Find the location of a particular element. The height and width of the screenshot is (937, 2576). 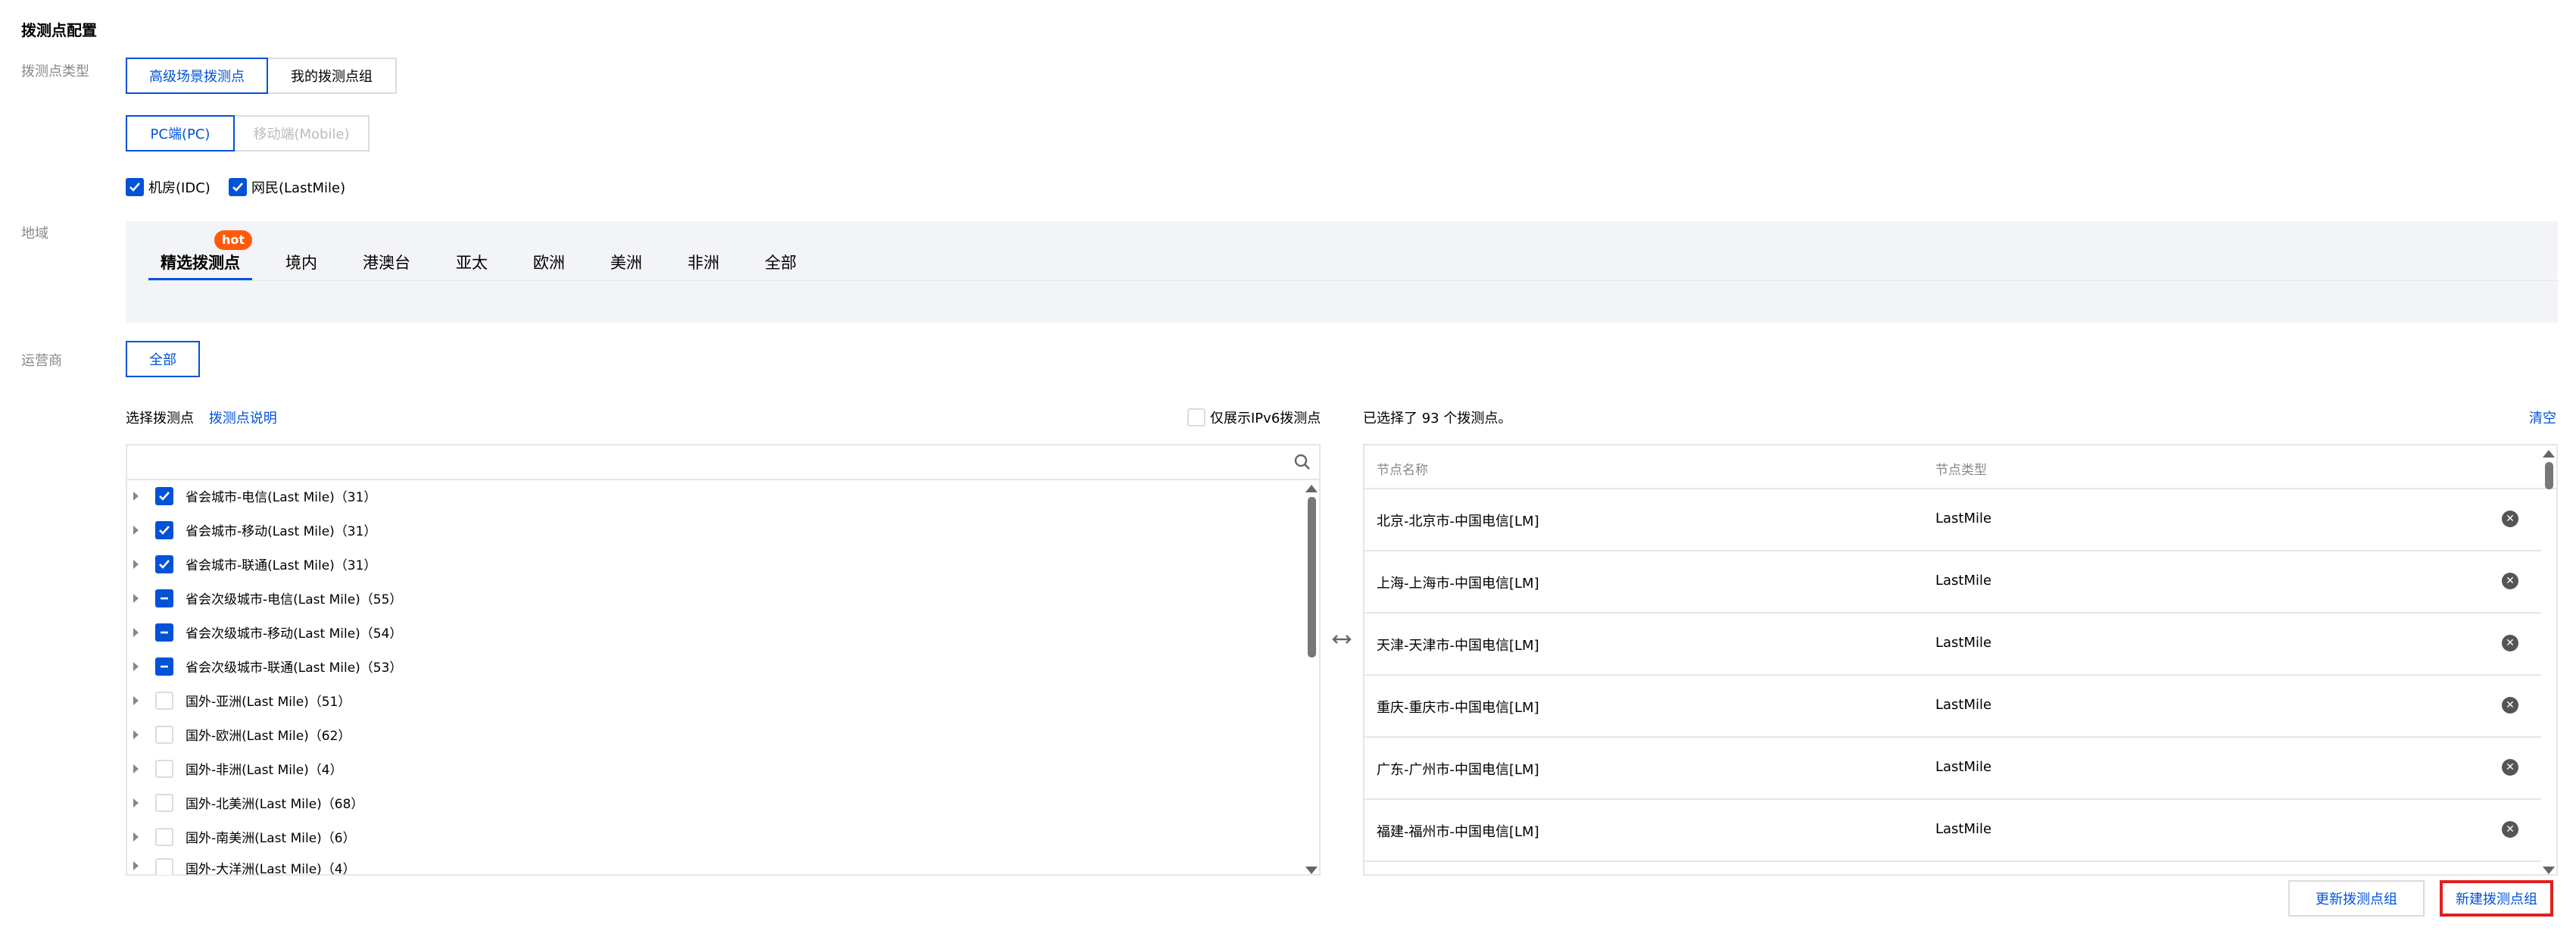

operator-option-all: 全部 is located at coordinates (163, 359).